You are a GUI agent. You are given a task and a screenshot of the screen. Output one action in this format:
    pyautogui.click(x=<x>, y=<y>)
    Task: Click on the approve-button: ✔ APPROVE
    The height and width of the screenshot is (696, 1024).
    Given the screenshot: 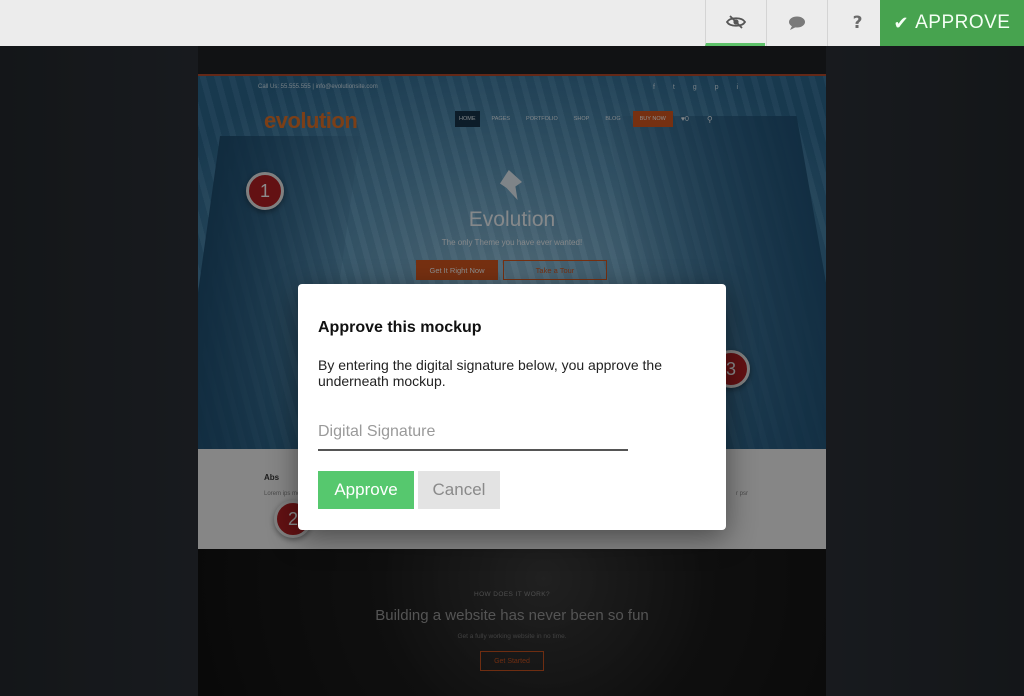 What is the action you would take?
    pyautogui.click(x=952, y=23)
    